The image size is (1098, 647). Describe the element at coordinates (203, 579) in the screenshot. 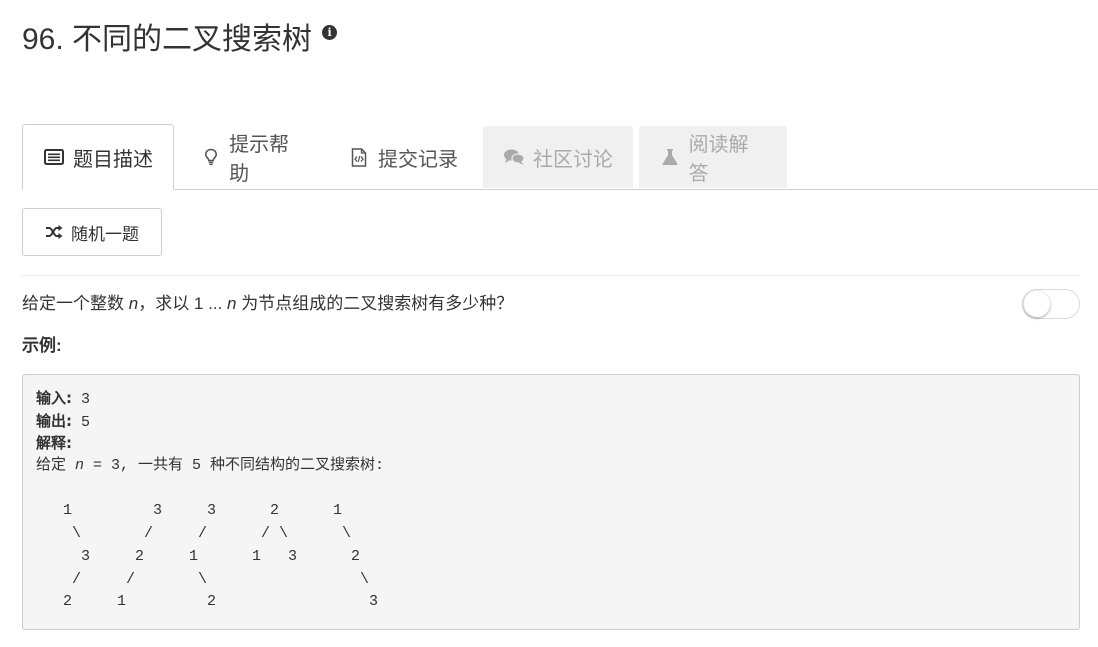

I see `tree-line: / / \ \` at that location.